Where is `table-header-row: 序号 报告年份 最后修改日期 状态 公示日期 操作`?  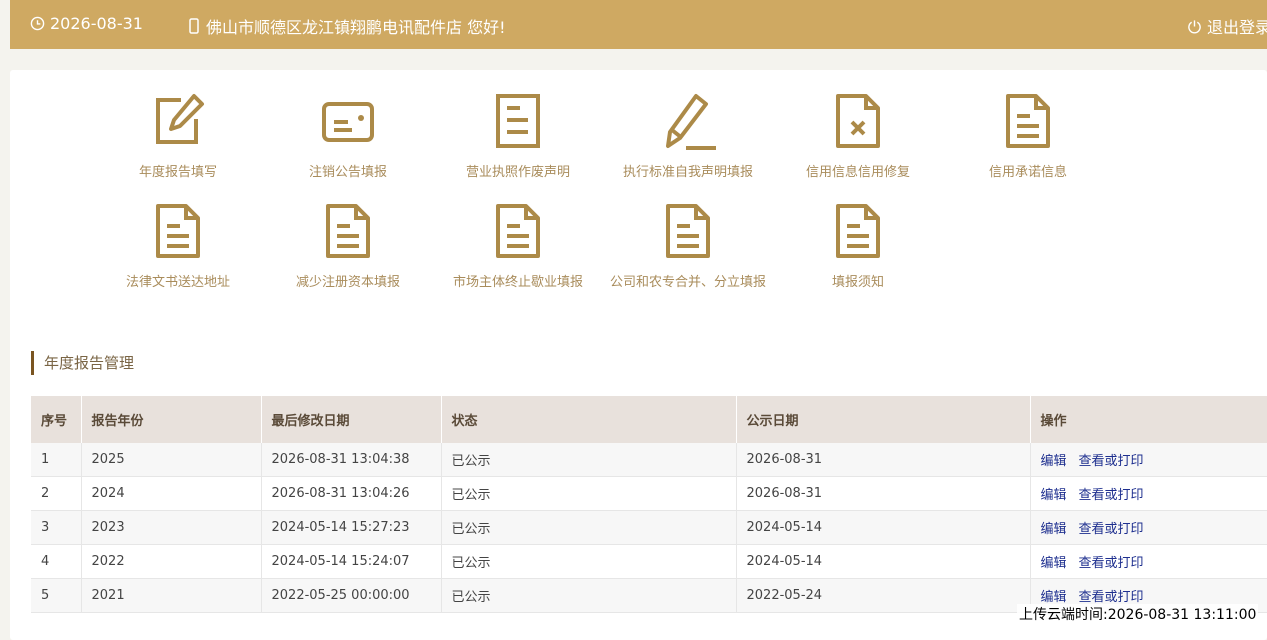 table-header-row: 序号 报告年份 最后修改日期 状态 公示日期 操作 is located at coordinates (649, 419).